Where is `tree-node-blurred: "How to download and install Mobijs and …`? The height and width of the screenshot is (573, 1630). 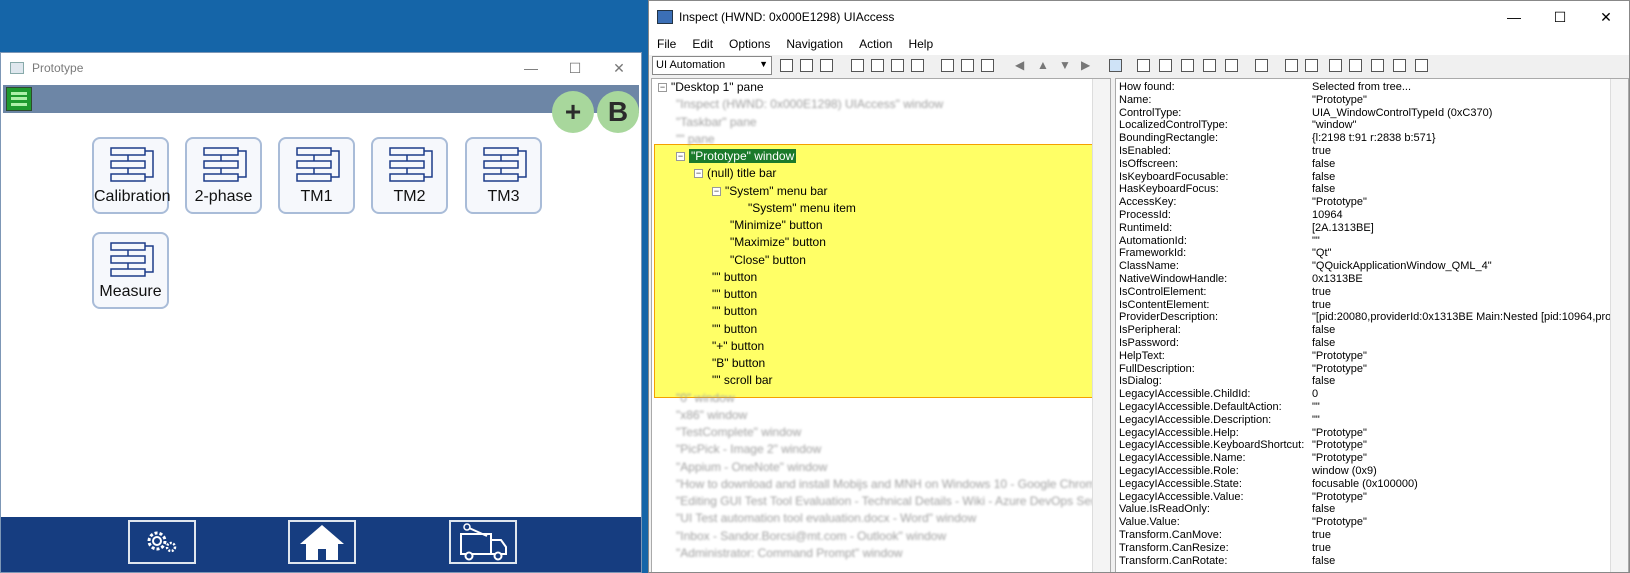
tree-node-blurred: "How to download and install Mobijs and … is located at coordinates (893, 484).